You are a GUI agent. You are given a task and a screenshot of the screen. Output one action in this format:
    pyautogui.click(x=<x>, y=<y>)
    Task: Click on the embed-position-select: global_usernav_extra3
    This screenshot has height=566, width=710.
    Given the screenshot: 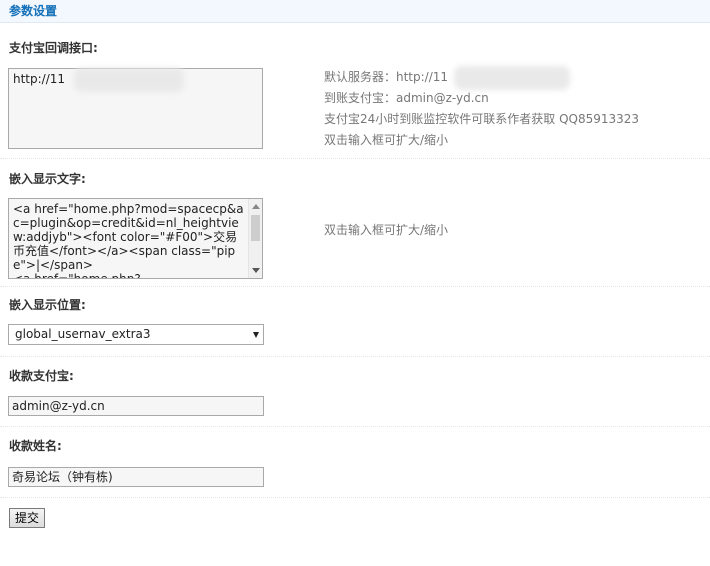 What is the action you would take?
    pyautogui.click(x=136, y=334)
    